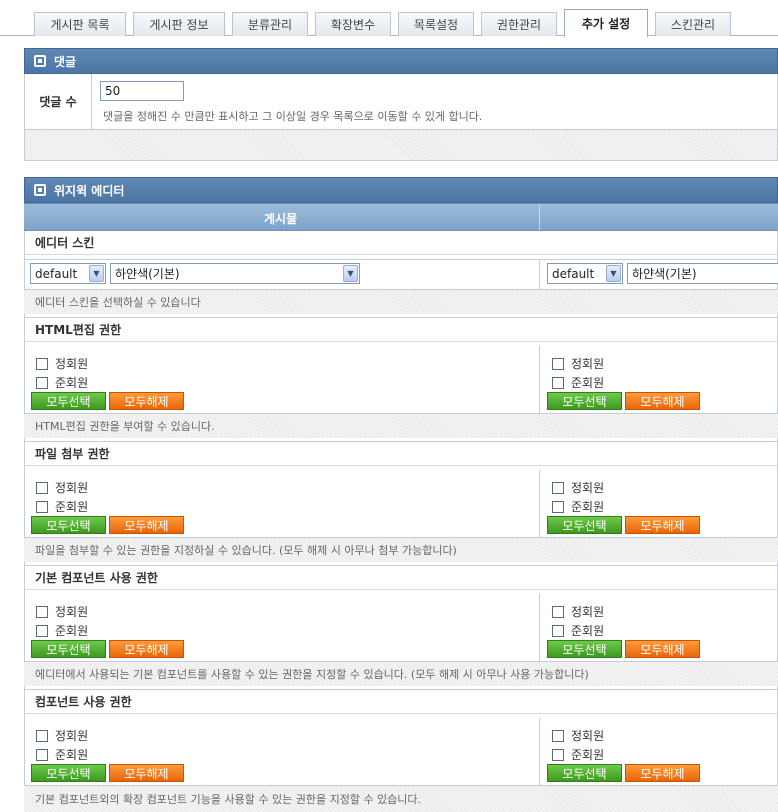 This screenshot has width=778, height=812. I want to click on basic-component-perm-label: 기본 컴포넌트 사용 권한, so click(401, 578).